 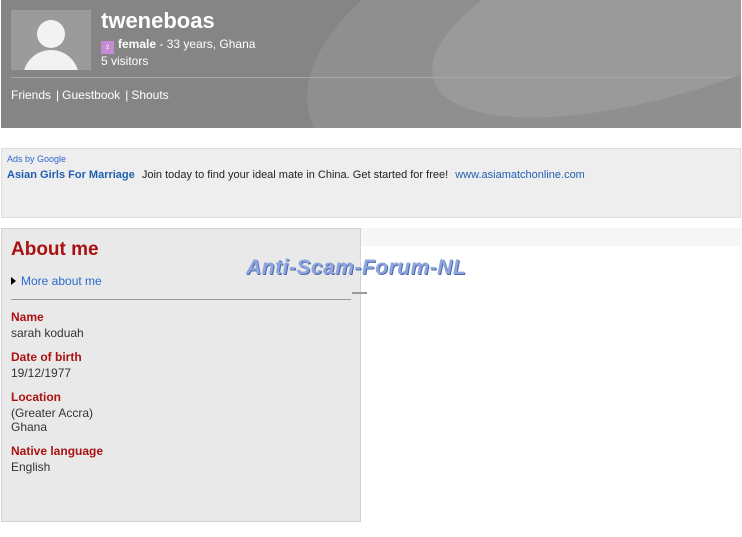 I want to click on profile-info-line: ♀ female - 33 years, Ghana, so click(x=178, y=45).